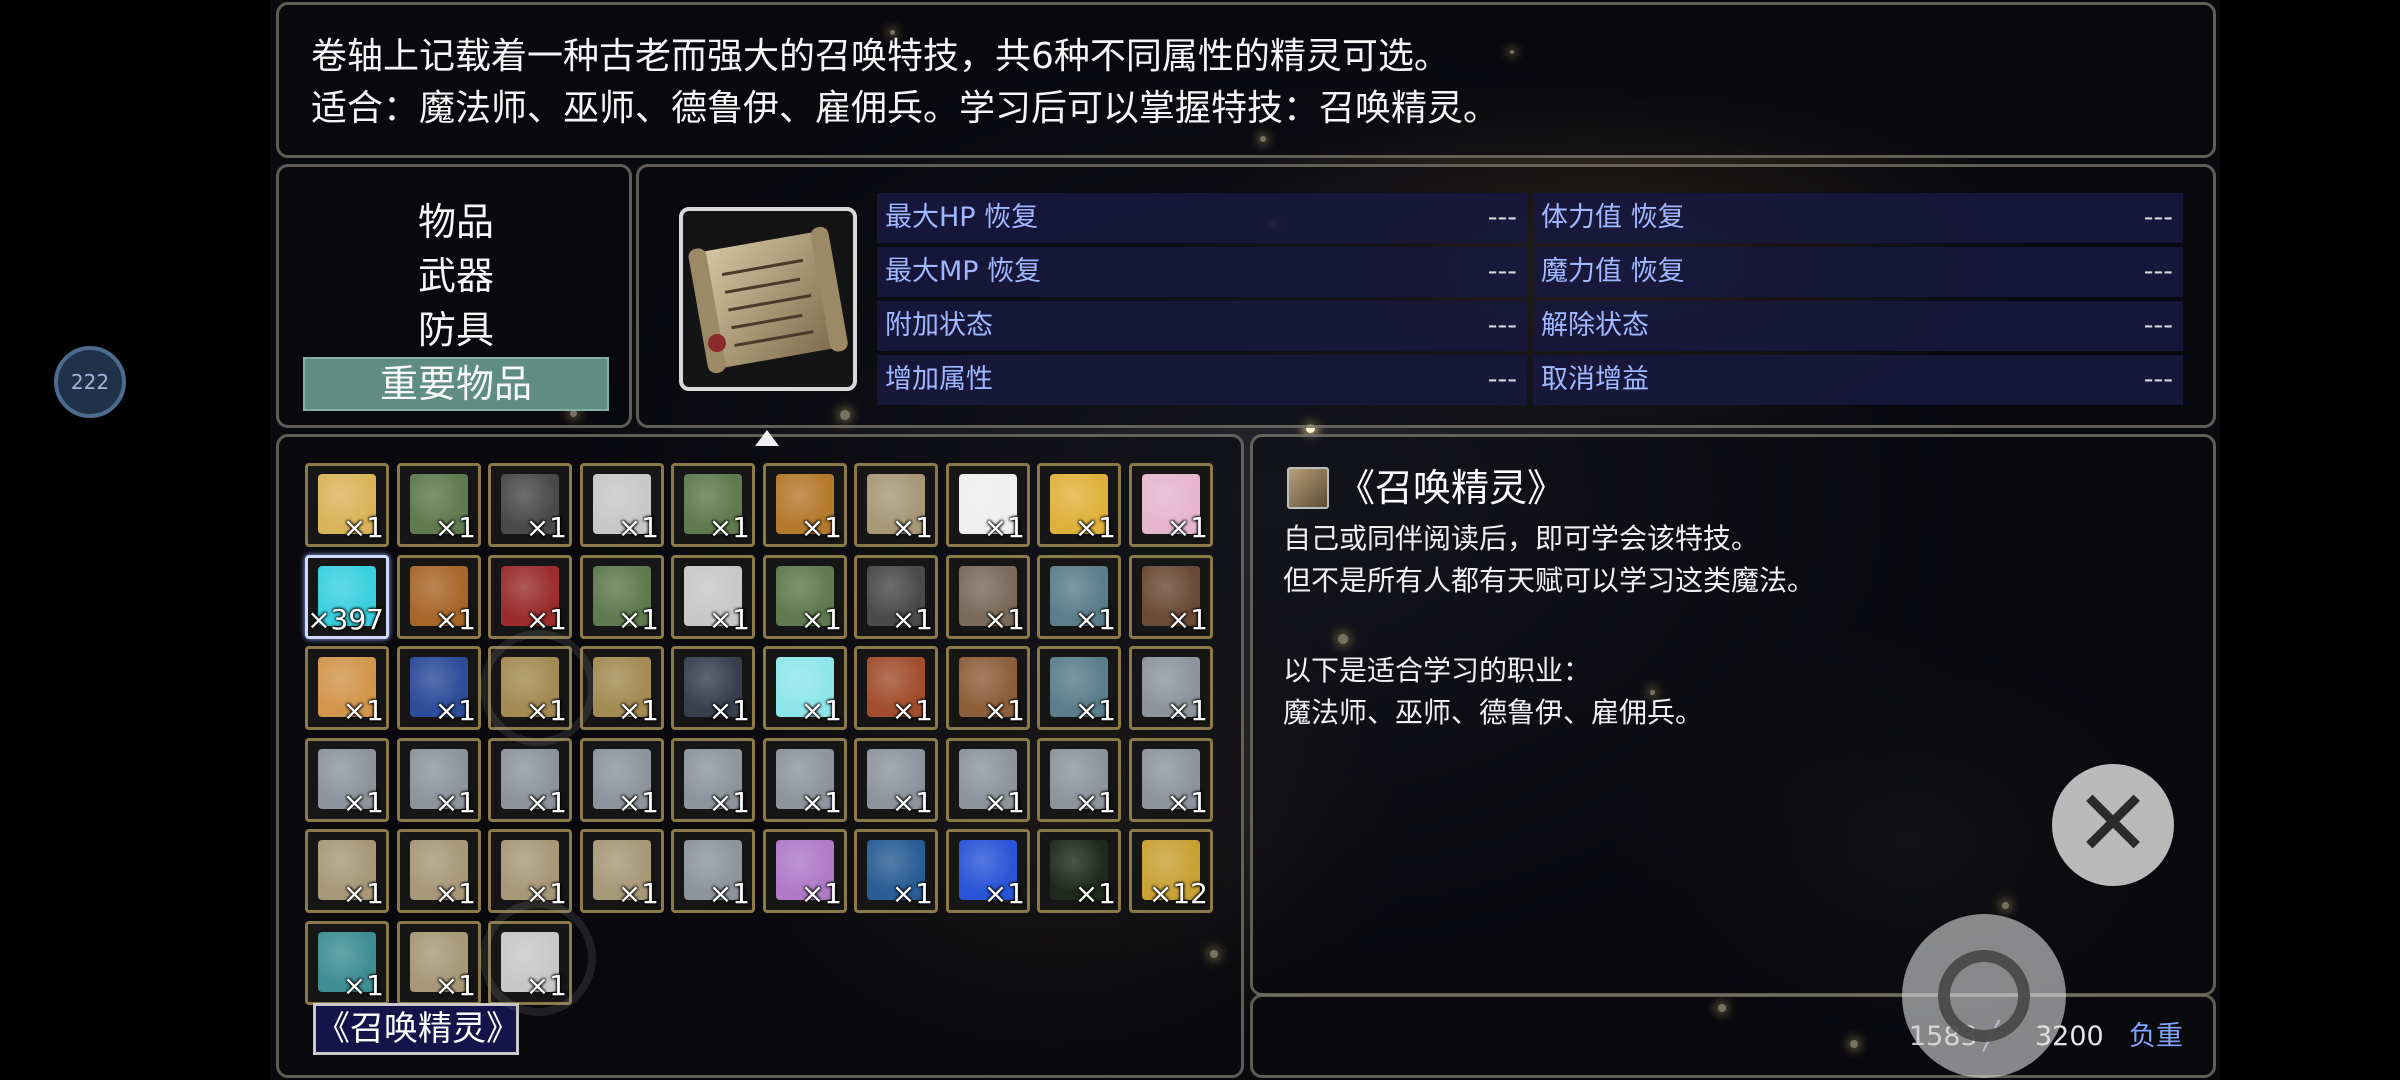  Describe the element at coordinates (1858, 218) in the screenshot. I see `effect-stamina-recovery: 体力值 恢复 ---` at that location.